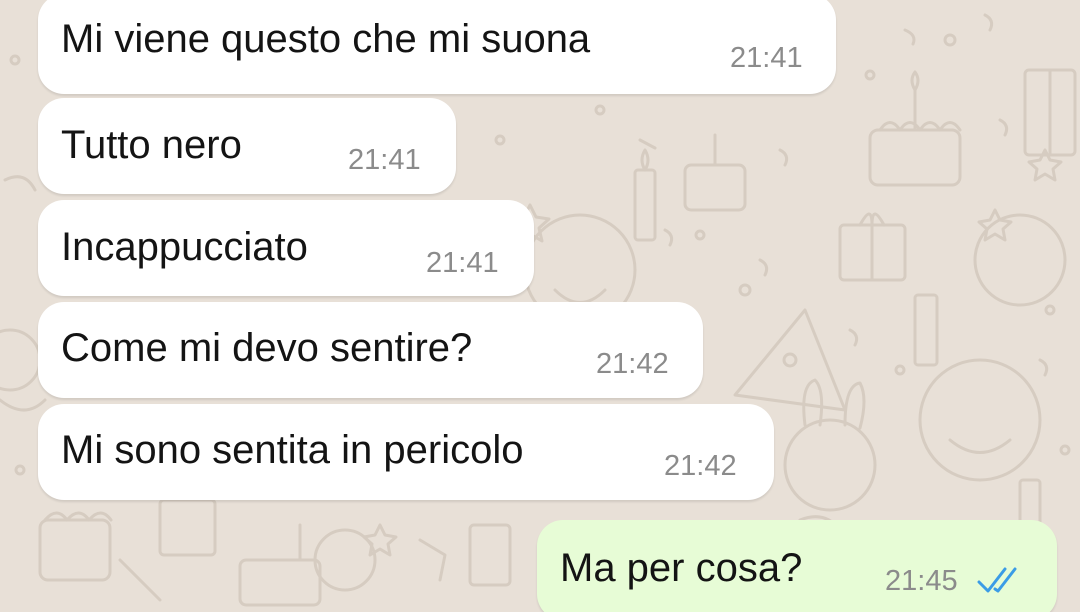 This screenshot has height=612, width=1080. What do you see at coordinates (267, 348) in the screenshot?
I see `message-text: Come mi devo sentire?` at bounding box center [267, 348].